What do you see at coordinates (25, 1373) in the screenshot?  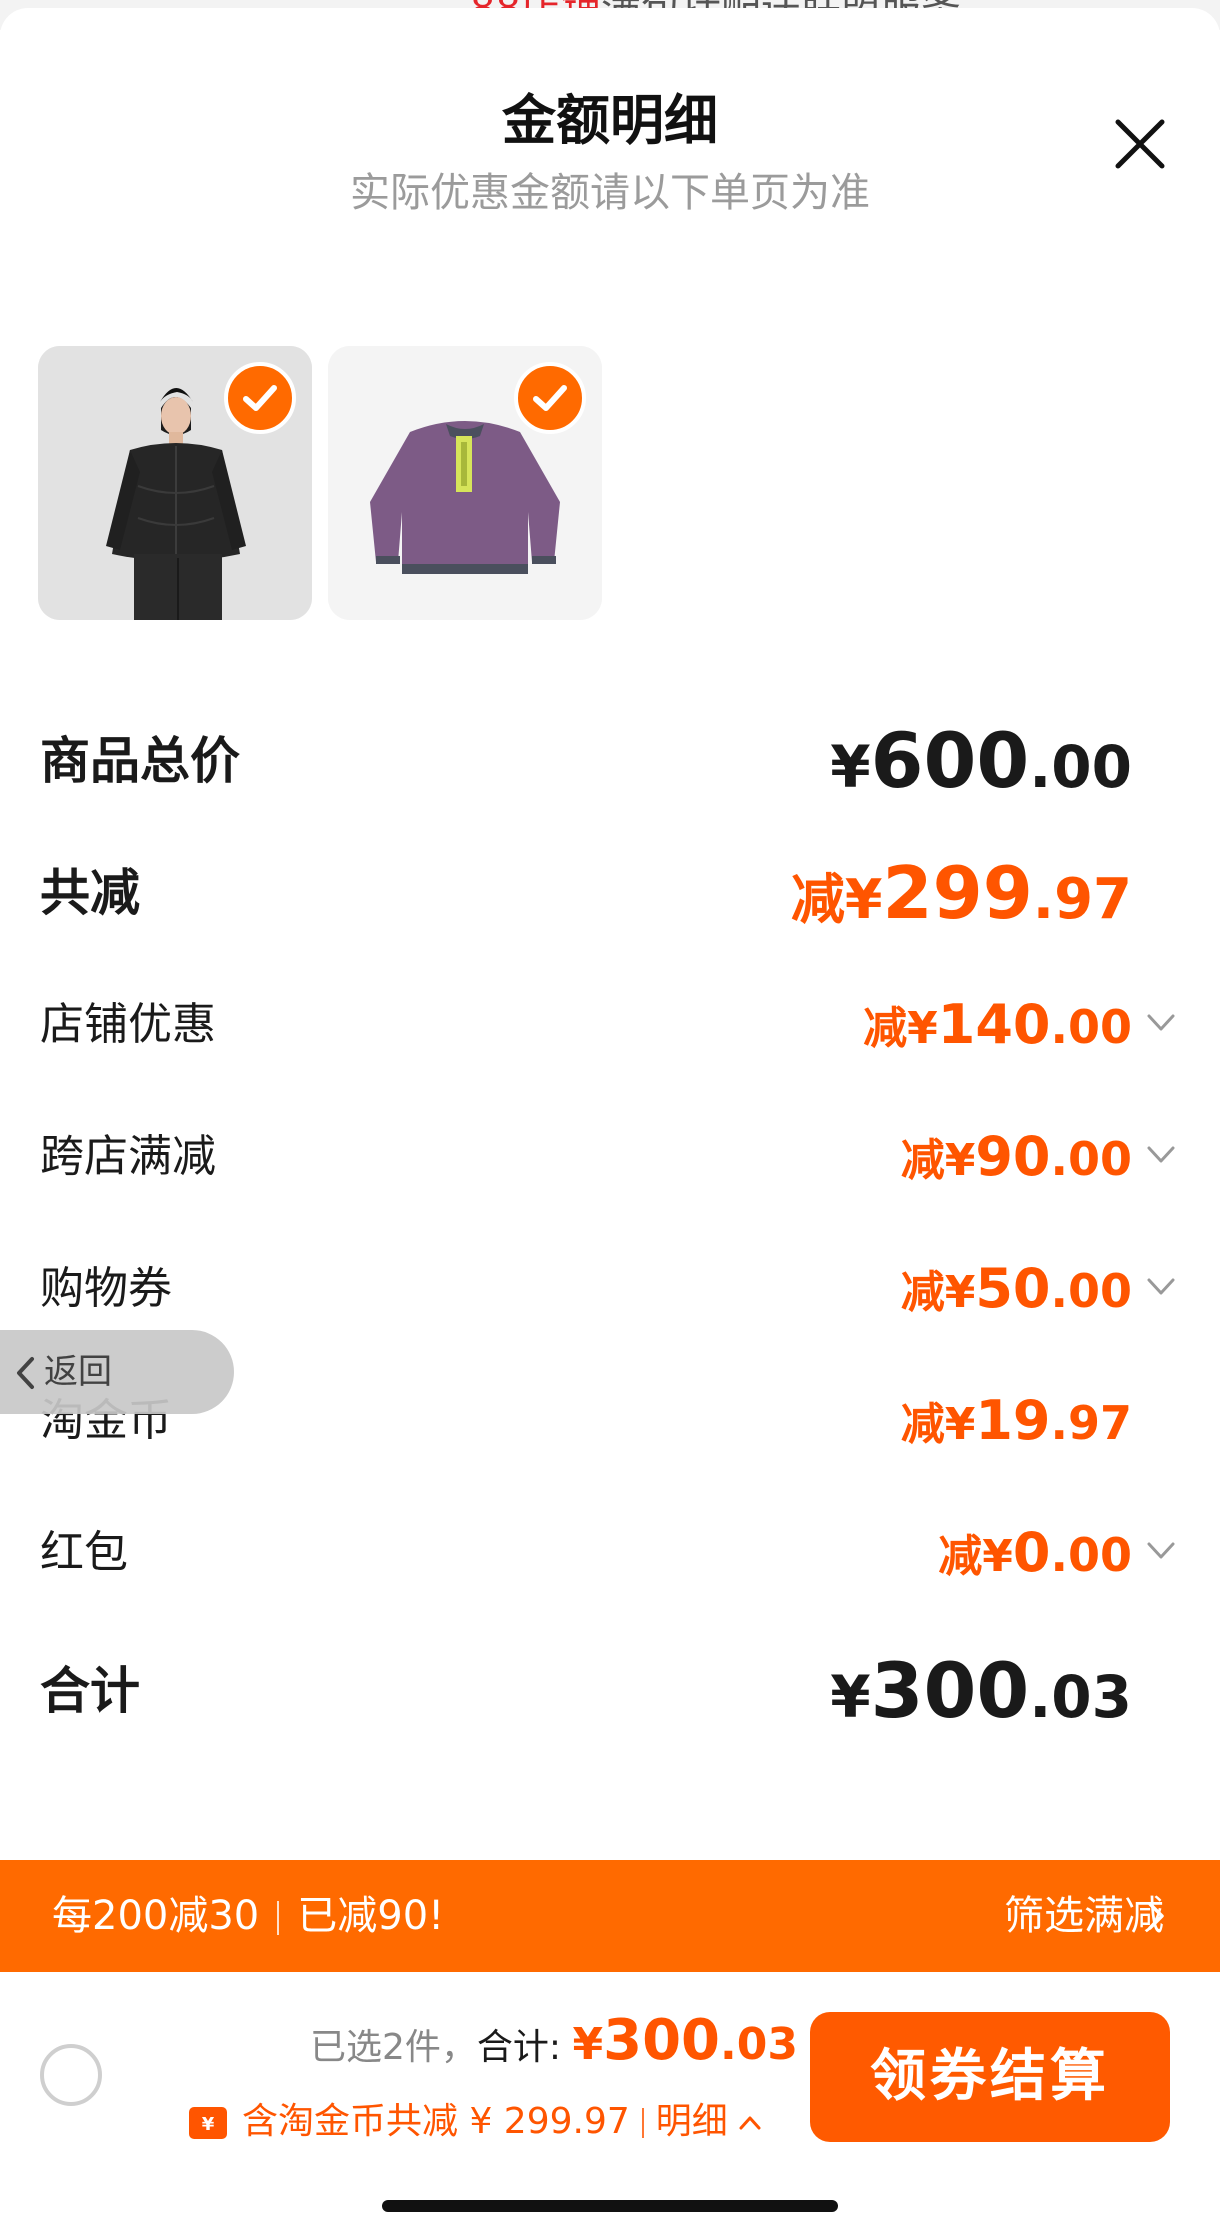 I see `chevron-left-icon` at bounding box center [25, 1373].